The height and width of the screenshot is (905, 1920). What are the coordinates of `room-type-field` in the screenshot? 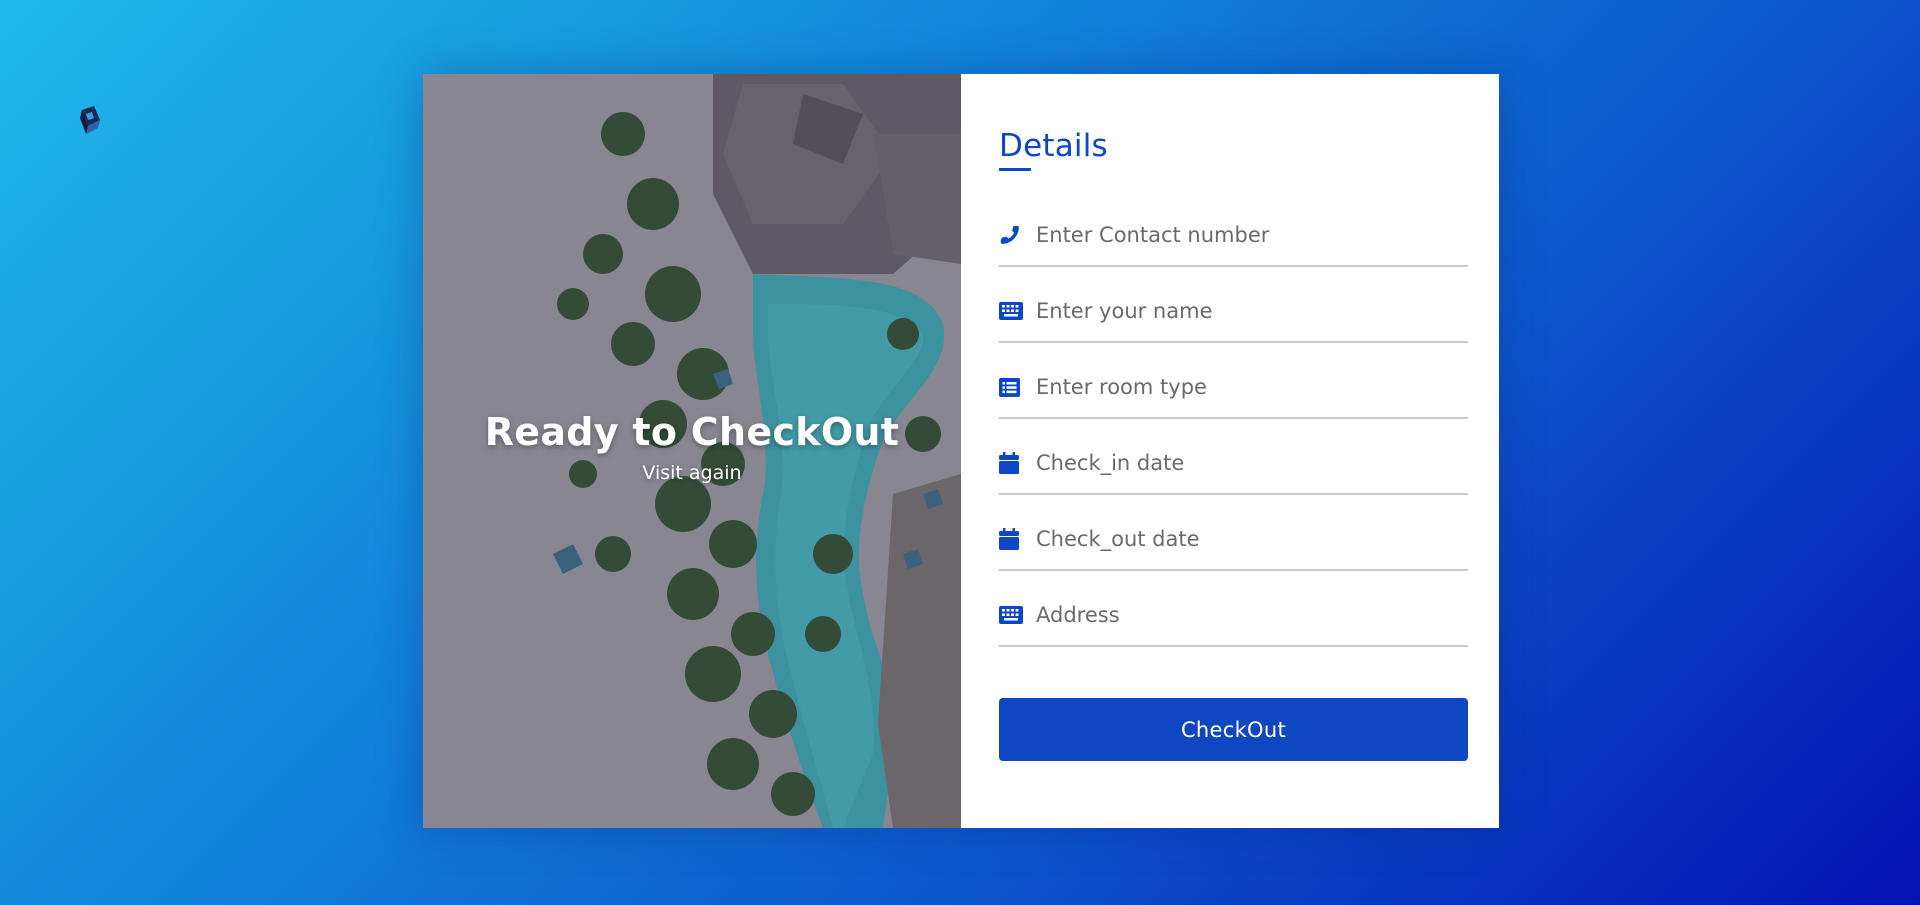 It's located at (1233, 381).